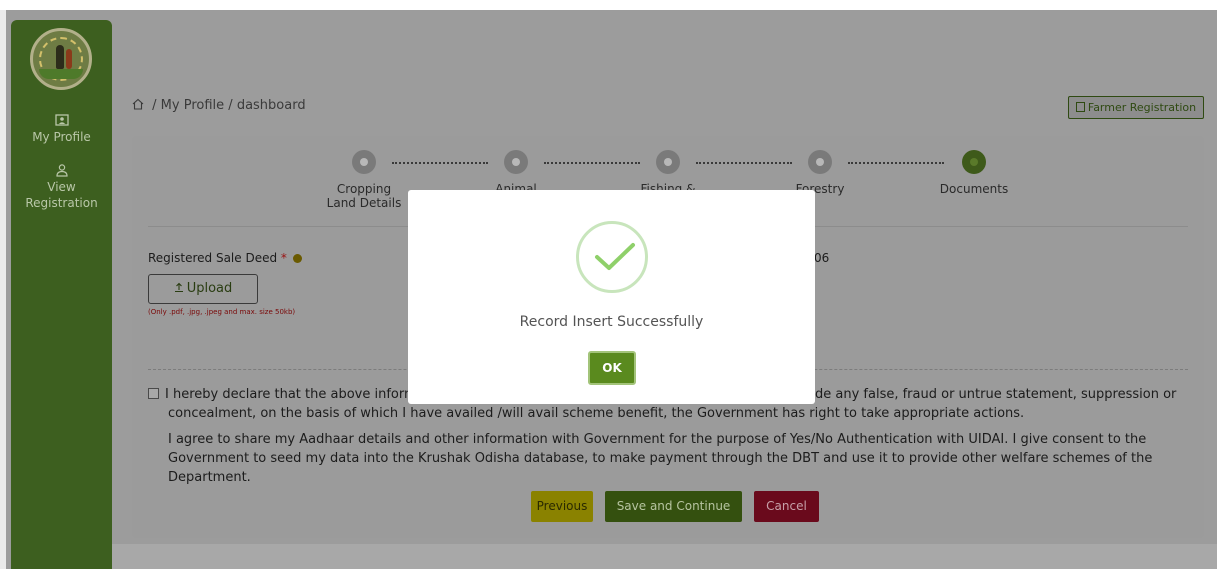 The image size is (1217, 569). I want to click on success-modal: Record Insert Successfully OK, so click(611, 297).